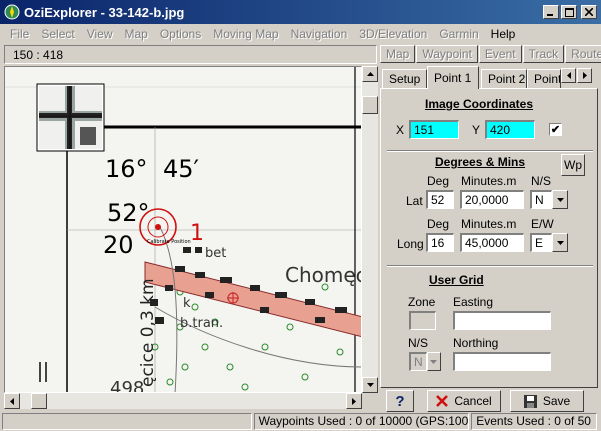 This screenshot has height=431, width=601. Describe the element at coordinates (418, 361) in the screenshot. I see `grid-hemisphere-value: N` at that location.